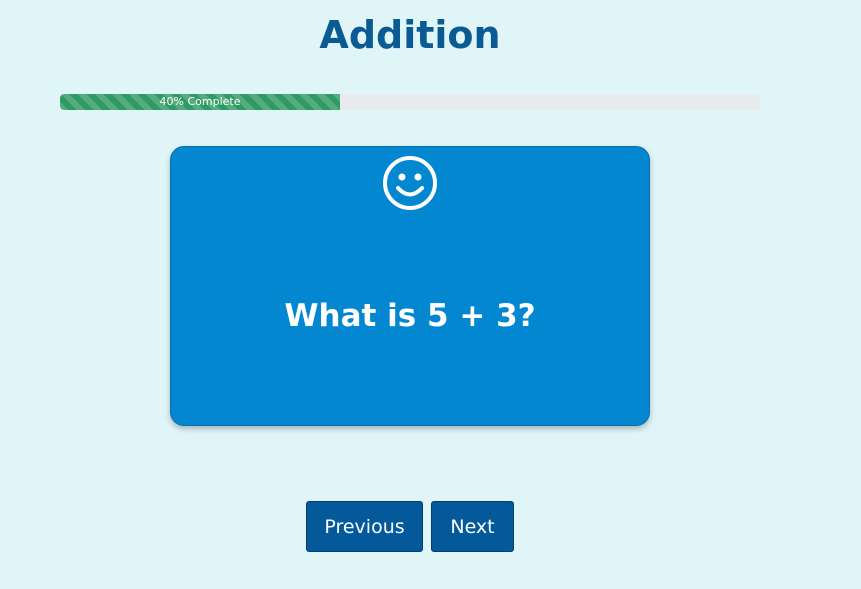 Image resolution: width=861 pixels, height=589 pixels. I want to click on question-text: What is 5 + 3?, so click(410, 316).